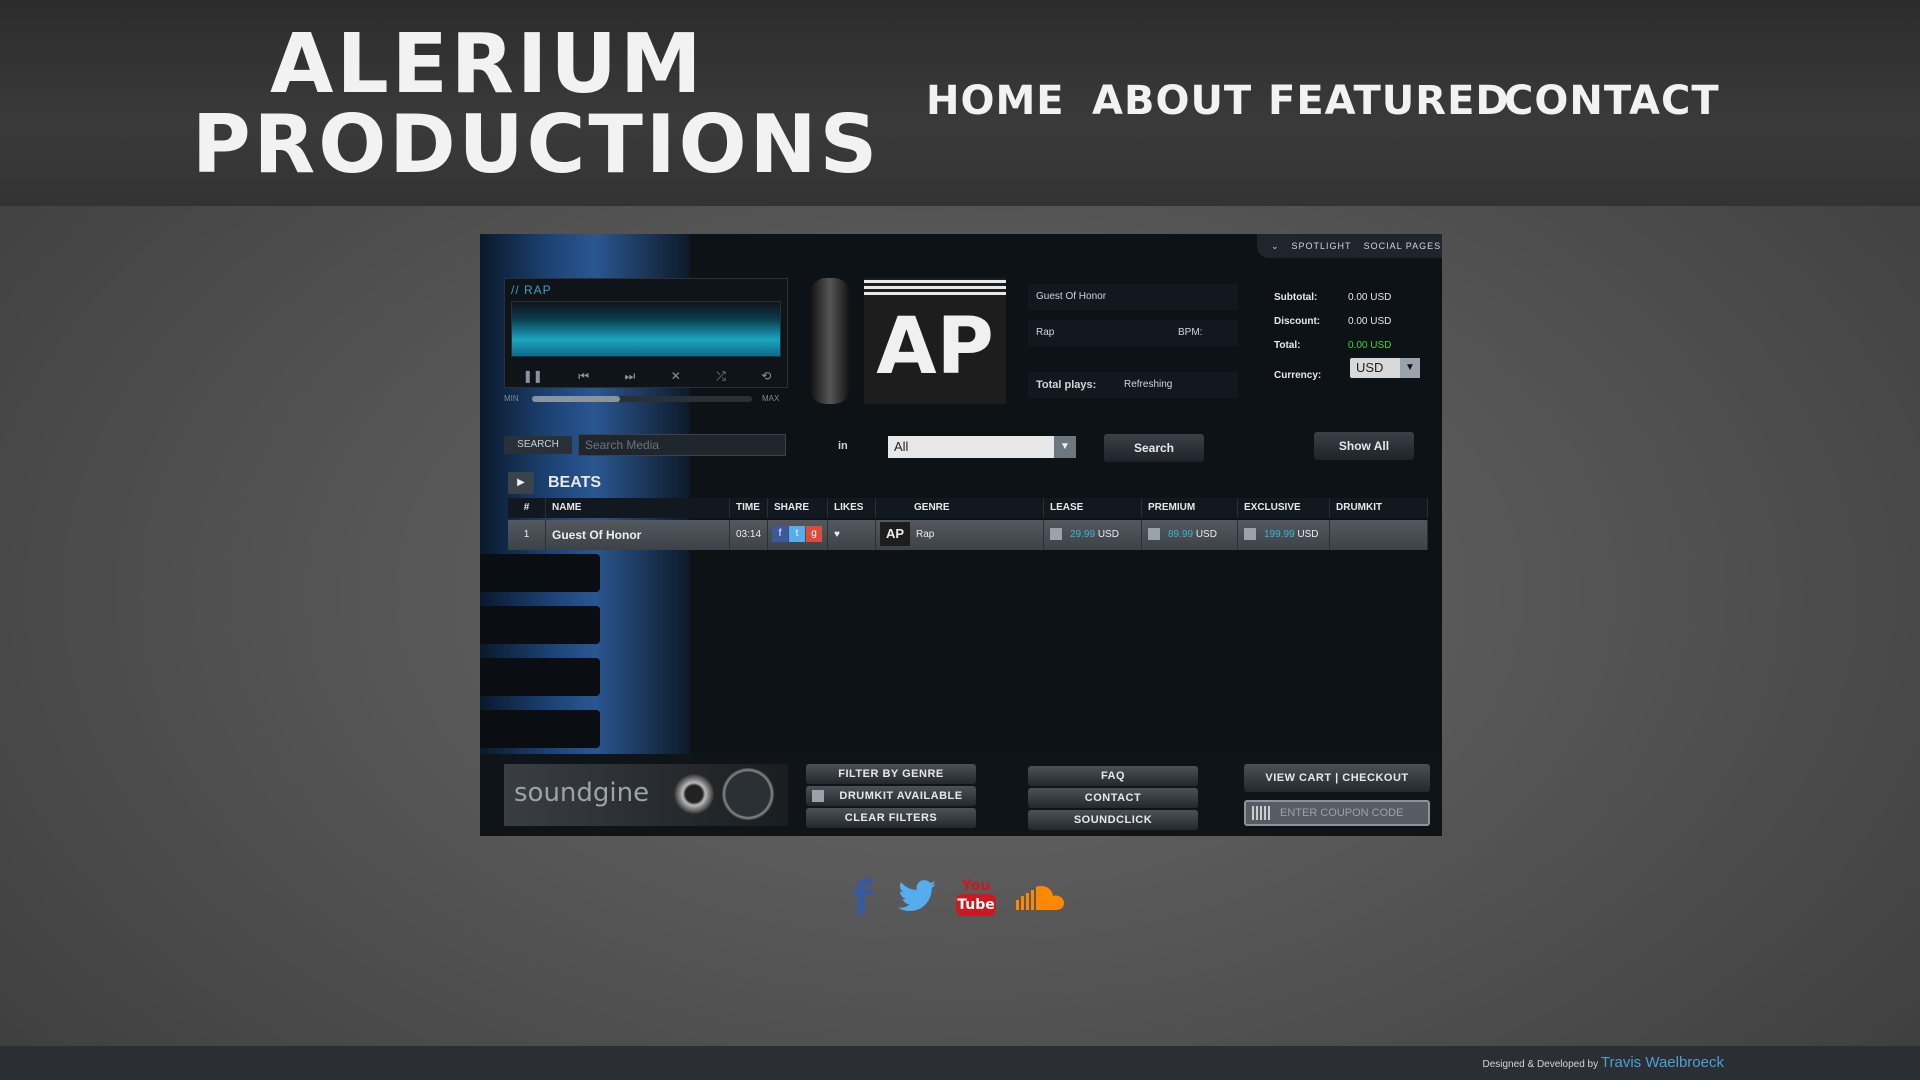 The width and height of the screenshot is (1920, 1080). Describe the element at coordinates (895, 534) in the screenshot. I see `row-art: AP` at that location.